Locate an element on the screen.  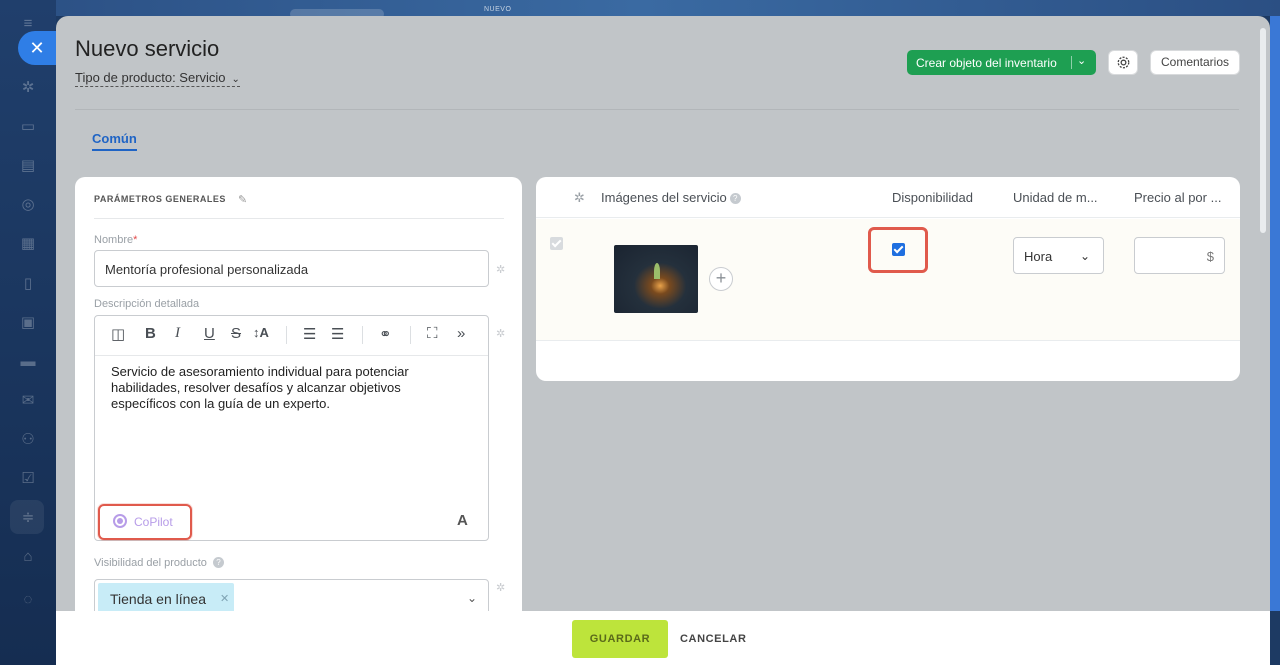
row-select-checkbox is located at coordinates (556, 243).